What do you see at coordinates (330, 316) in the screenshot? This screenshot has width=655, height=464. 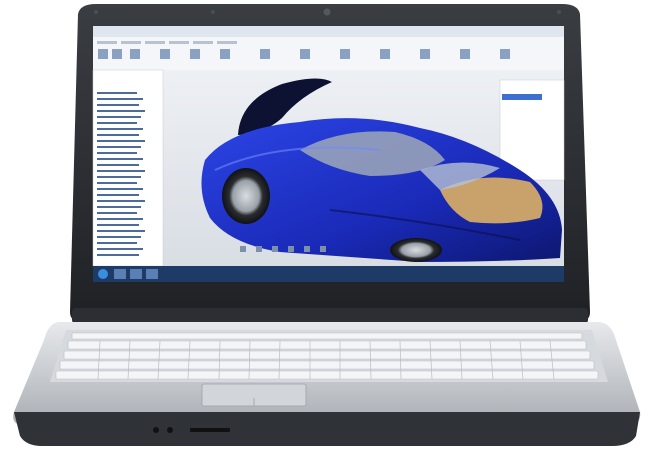 I see `laptop-hinge` at bounding box center [330, 316].